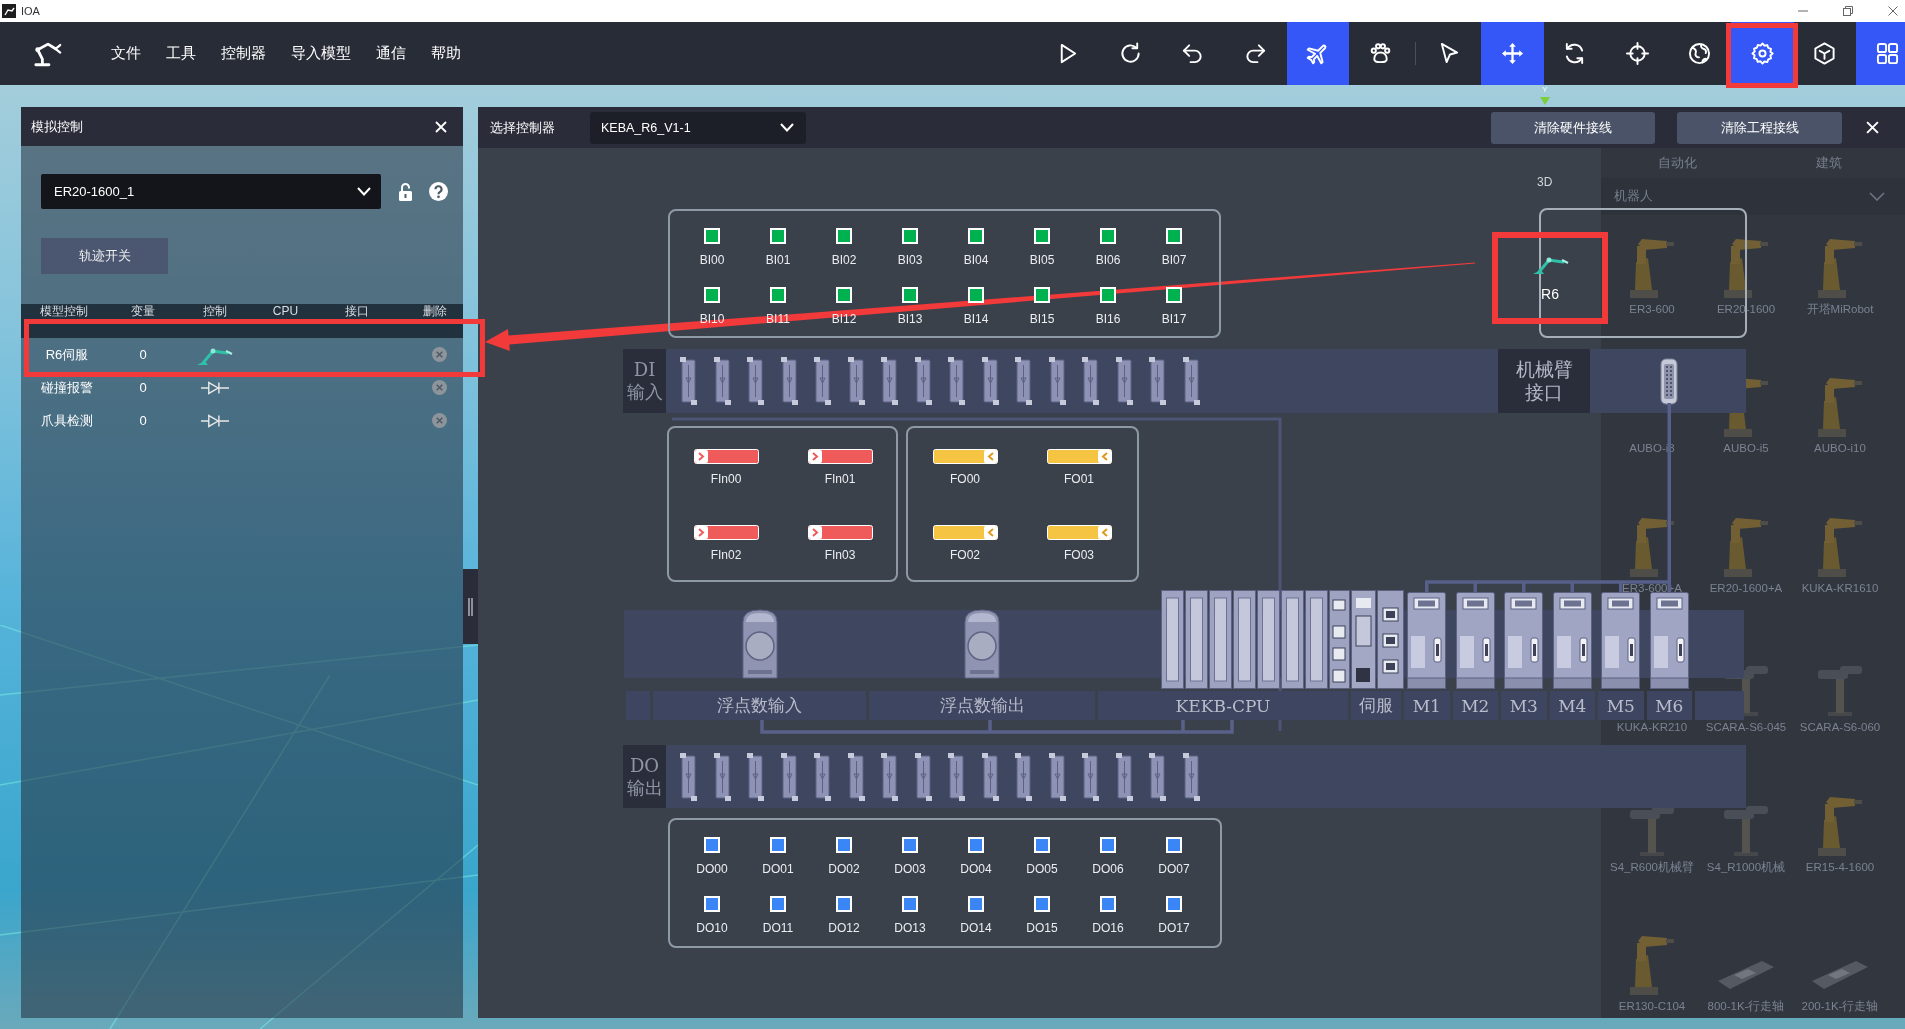 This screenshot has width=1905, height=1029. I want to click on menu-item: 文件, so click(126, 53).